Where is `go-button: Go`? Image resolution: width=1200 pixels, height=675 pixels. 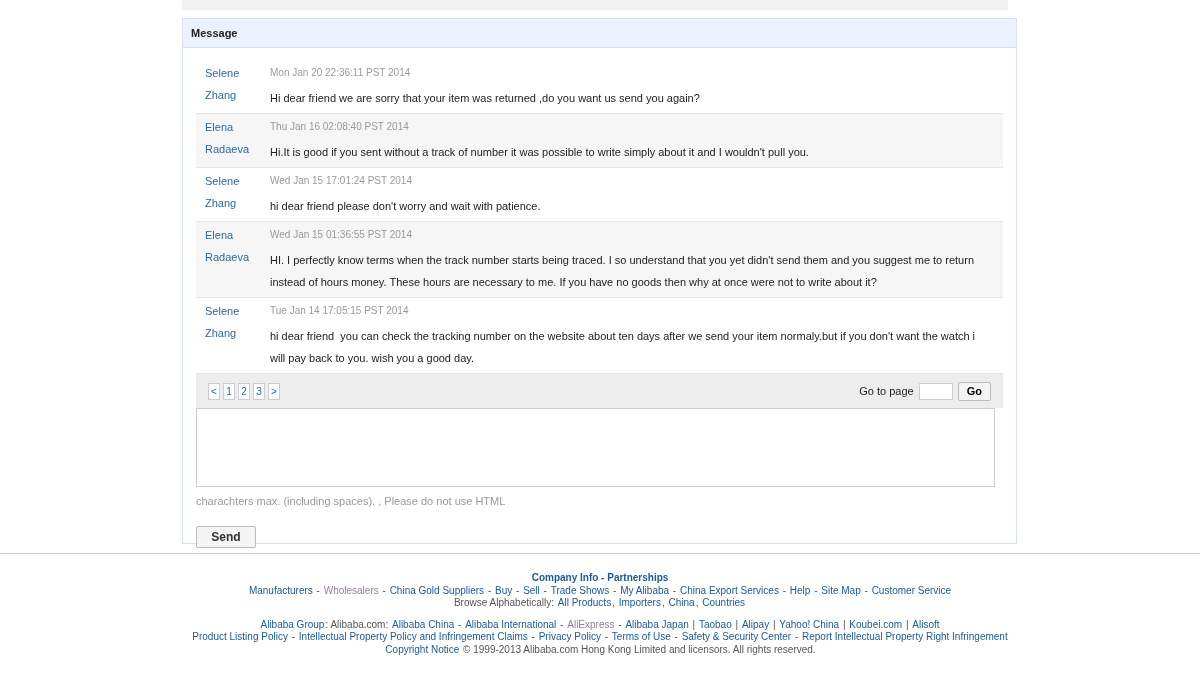
go-button: Go is located at coordinates (974, 391).